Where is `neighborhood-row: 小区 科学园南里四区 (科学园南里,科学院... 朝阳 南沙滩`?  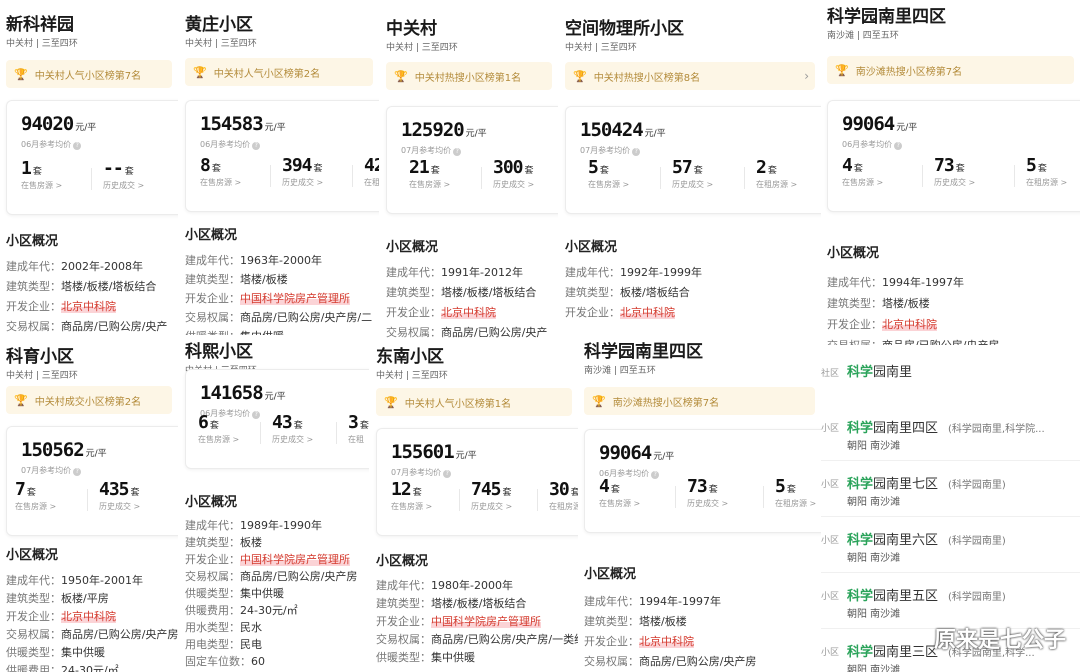 neighborhood-row: 小区 科学园南里四区 (科学园南里,科学院... 朝阳 南沙滩 is located at coordinates (950, 434).